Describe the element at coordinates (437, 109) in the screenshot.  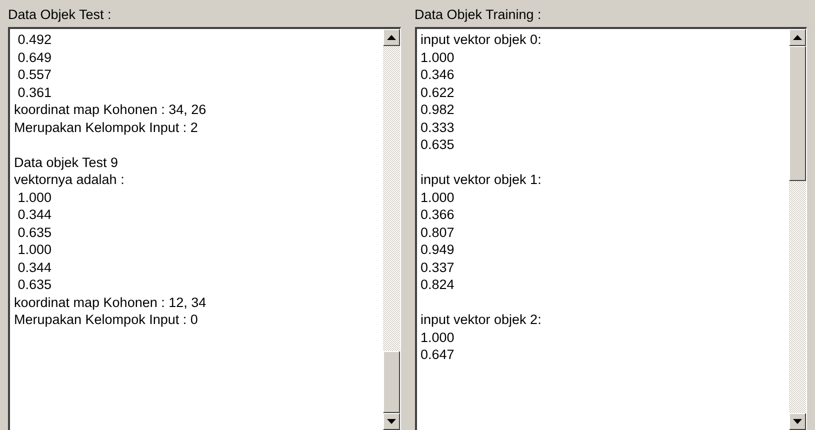
I see `text-line: 0.982` at that location.